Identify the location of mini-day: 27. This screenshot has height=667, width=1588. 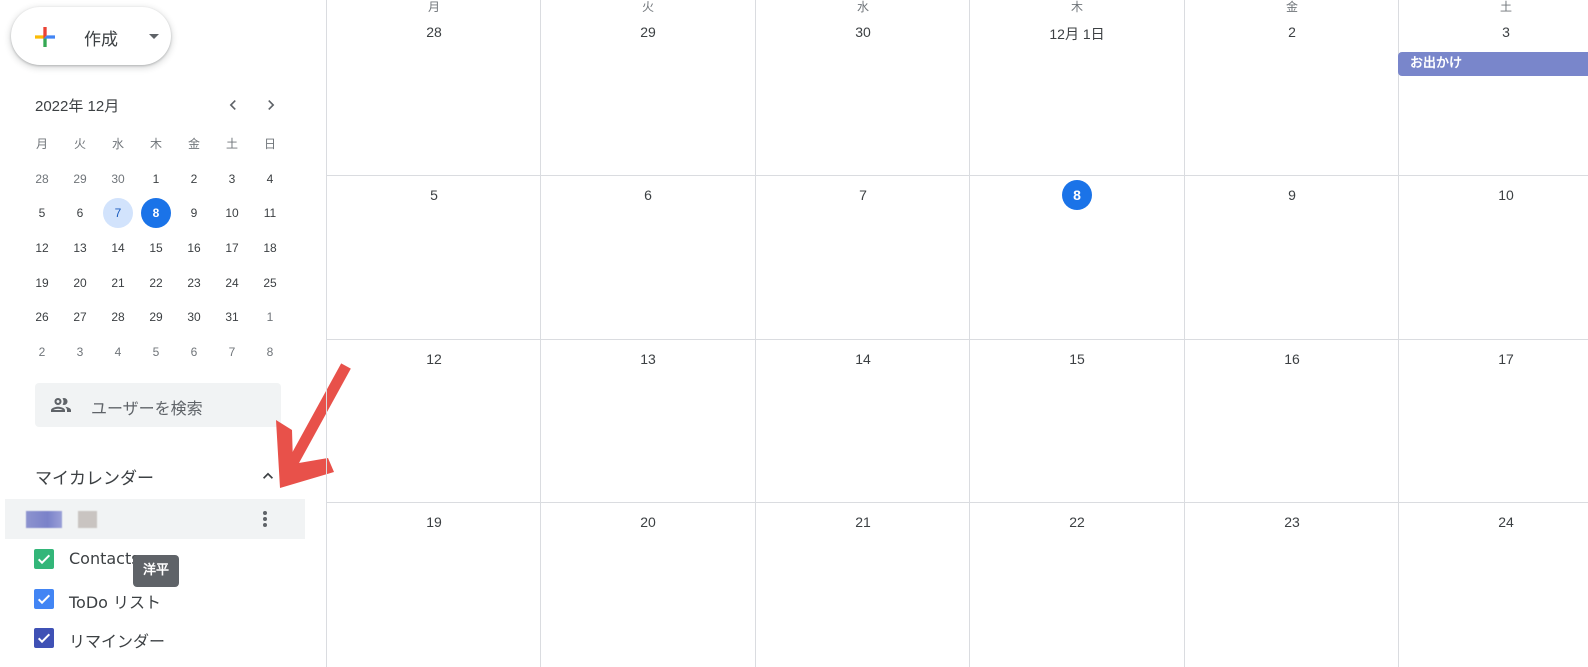
(80, 317).